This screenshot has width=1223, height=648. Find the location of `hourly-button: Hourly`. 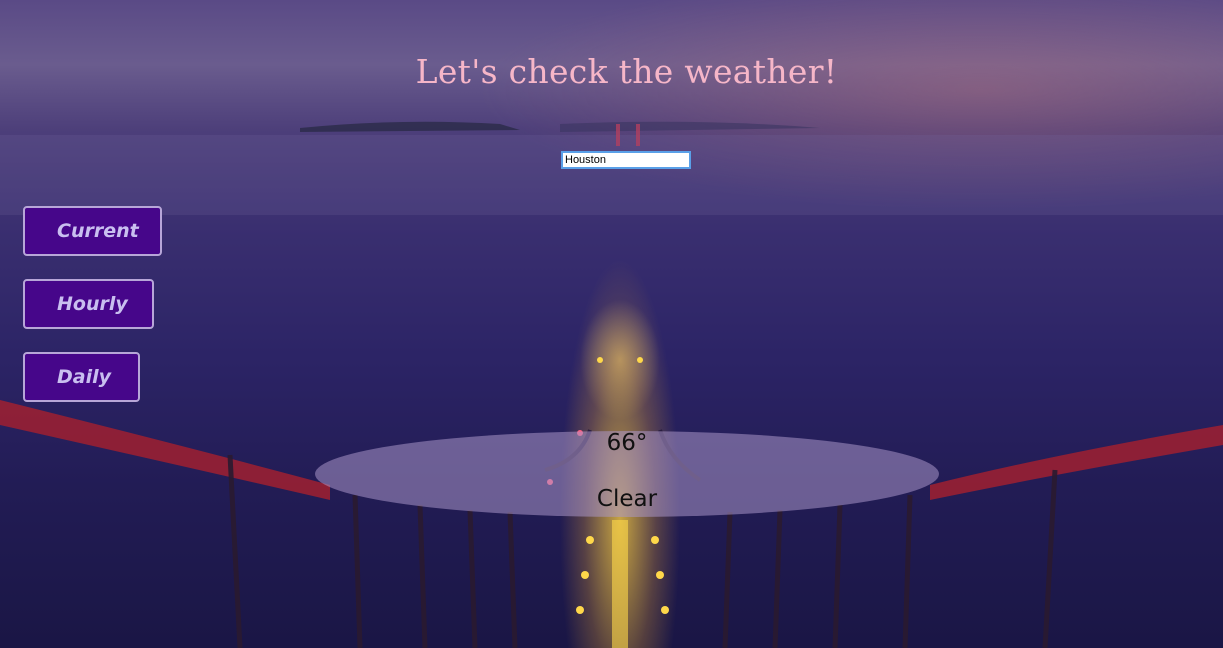

hourly-button: Hourly is located at coordinates (88, 304).